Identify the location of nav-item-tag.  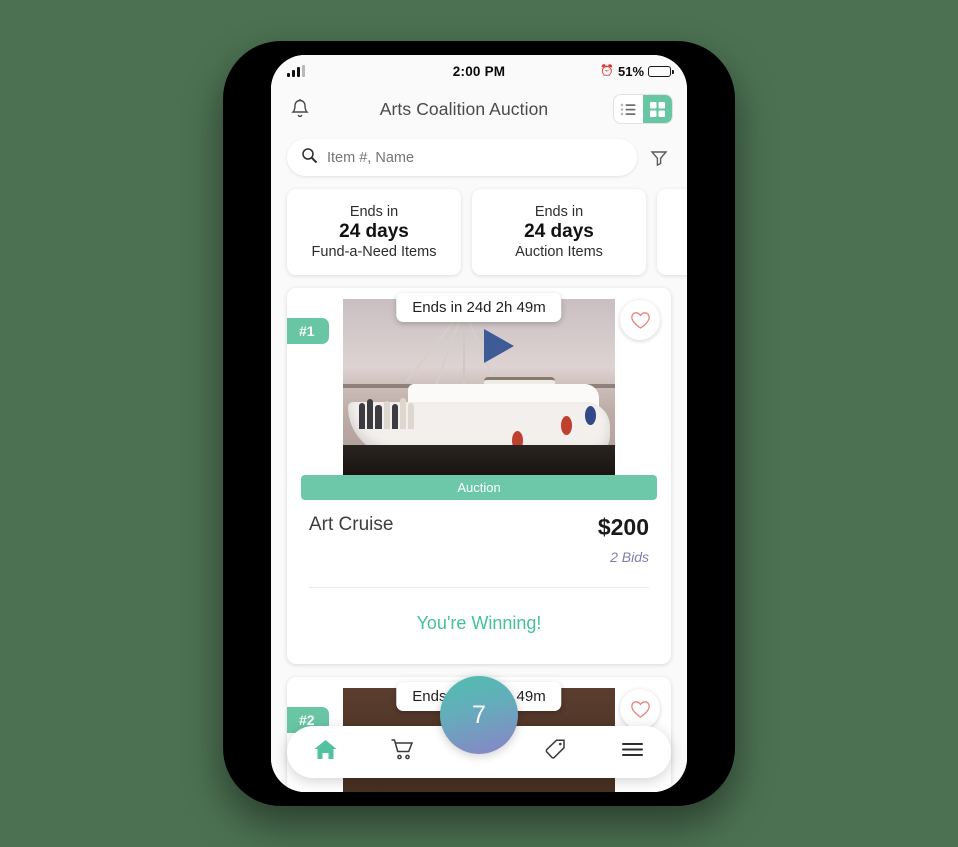
(556, 752).